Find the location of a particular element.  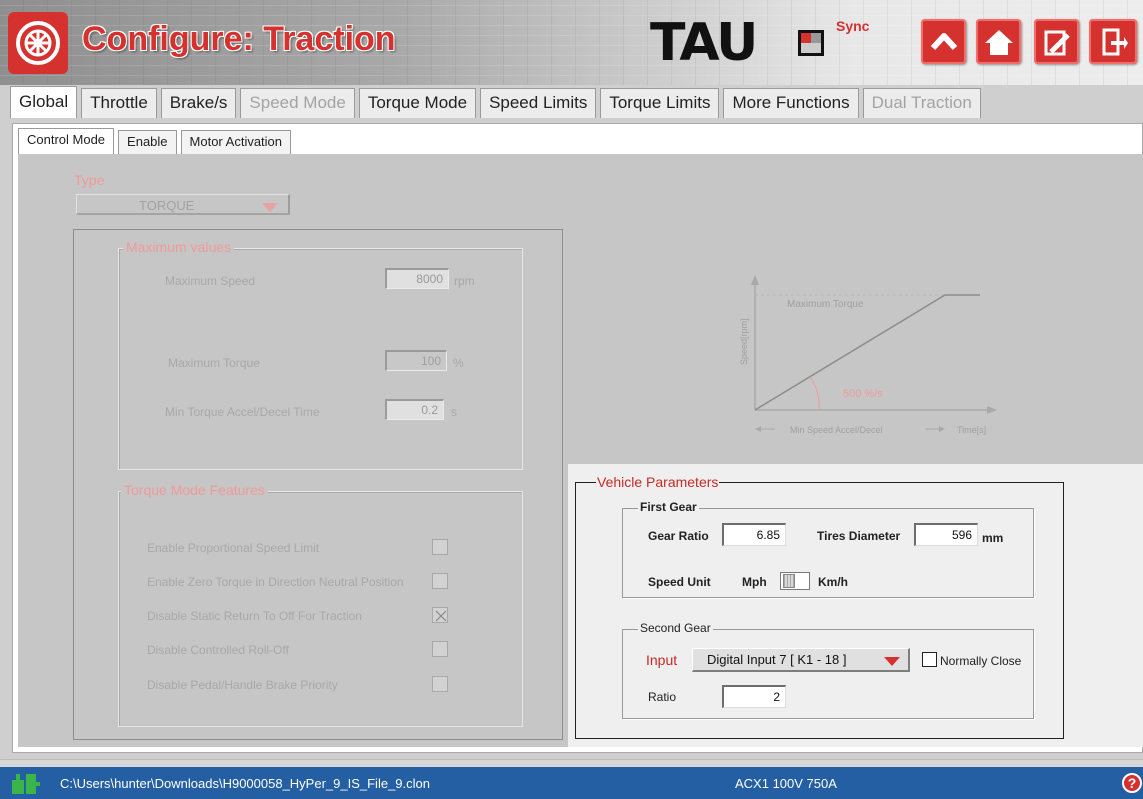

home-icon is located at coordinates (998, 42).